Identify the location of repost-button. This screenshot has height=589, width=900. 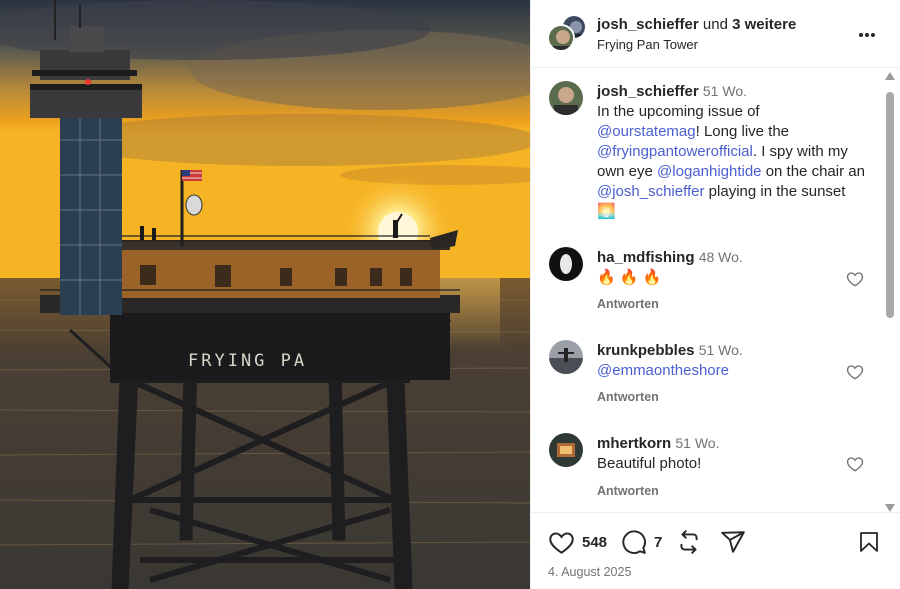
(689, 542).